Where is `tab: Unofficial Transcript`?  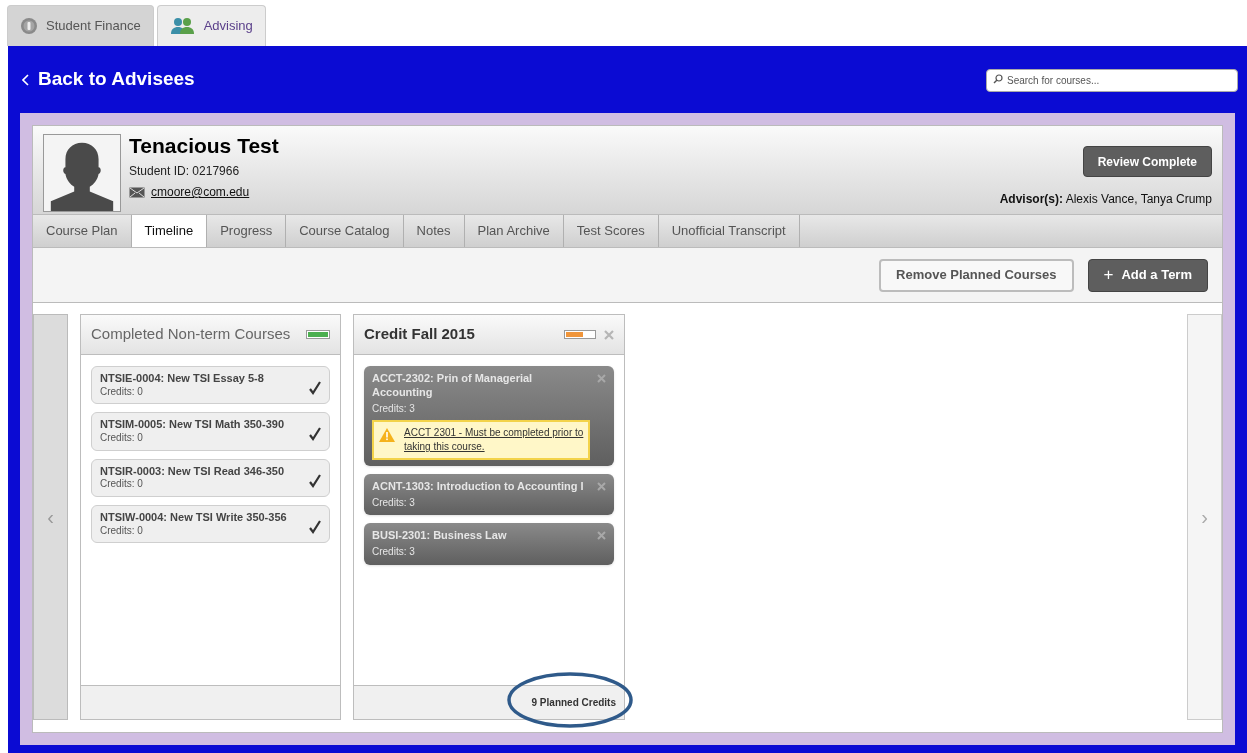 tab: Unofficial Transcript is located at coordinates (729, 231).